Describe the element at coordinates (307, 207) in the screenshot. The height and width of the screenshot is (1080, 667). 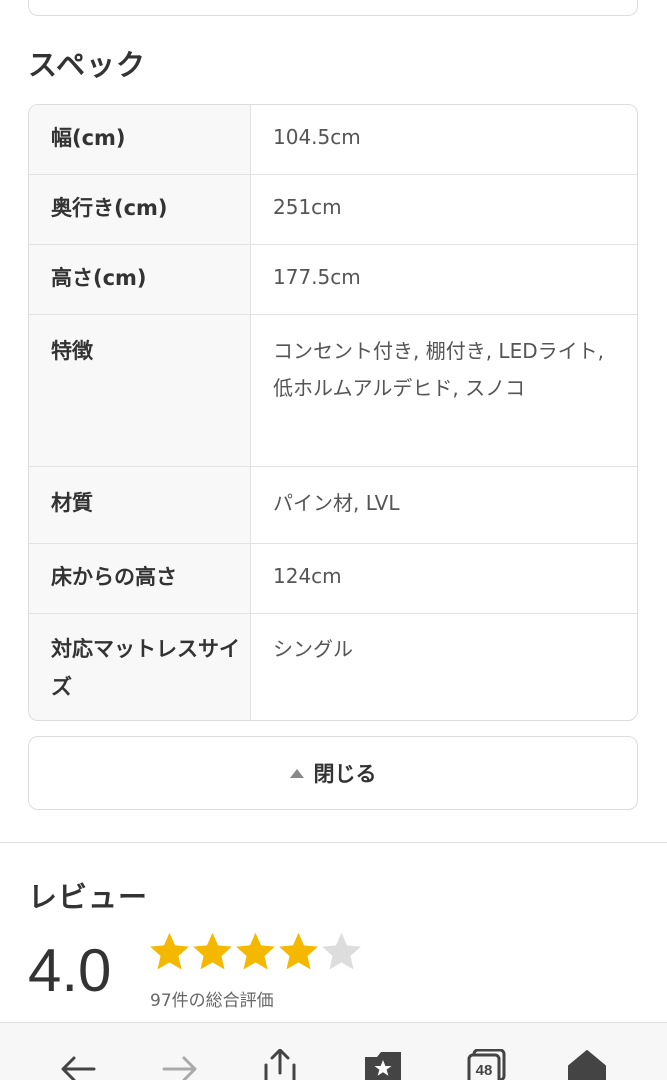
I see `spec-value: 251cm` at that location.